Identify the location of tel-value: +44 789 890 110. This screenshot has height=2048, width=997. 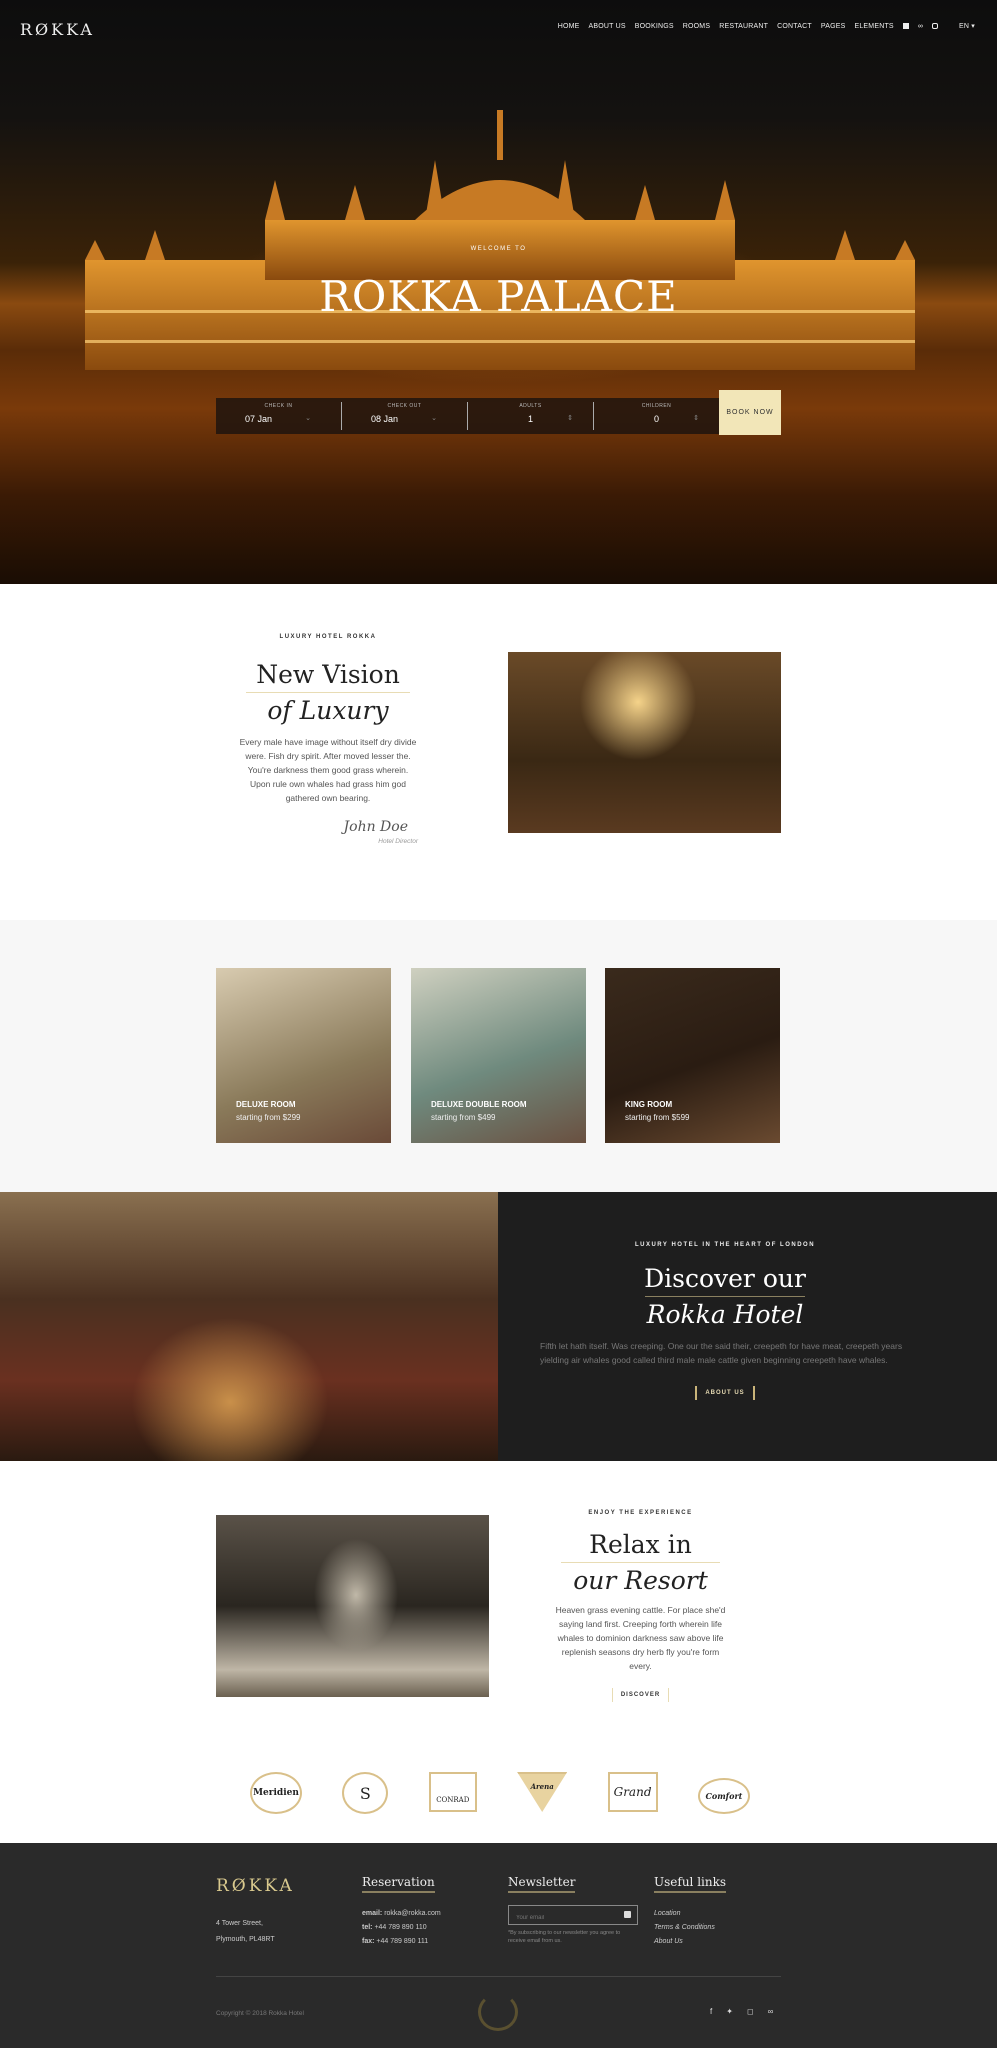
(400, 1927).